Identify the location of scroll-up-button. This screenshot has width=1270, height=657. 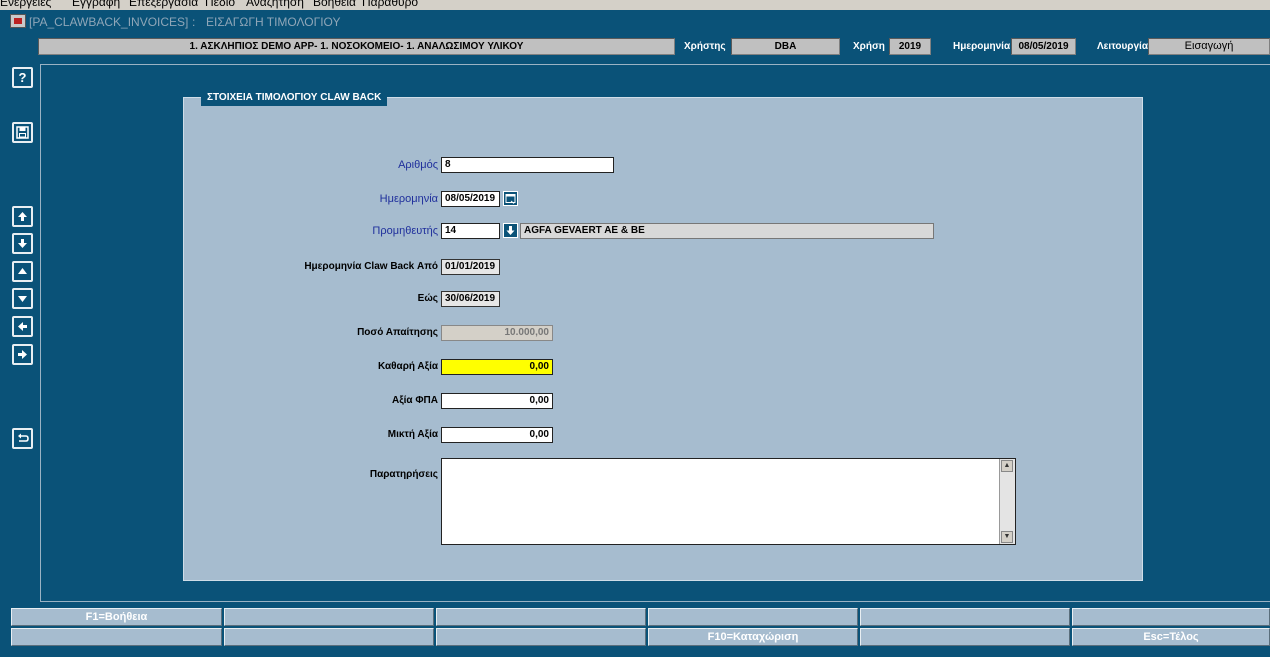
(22, 216).